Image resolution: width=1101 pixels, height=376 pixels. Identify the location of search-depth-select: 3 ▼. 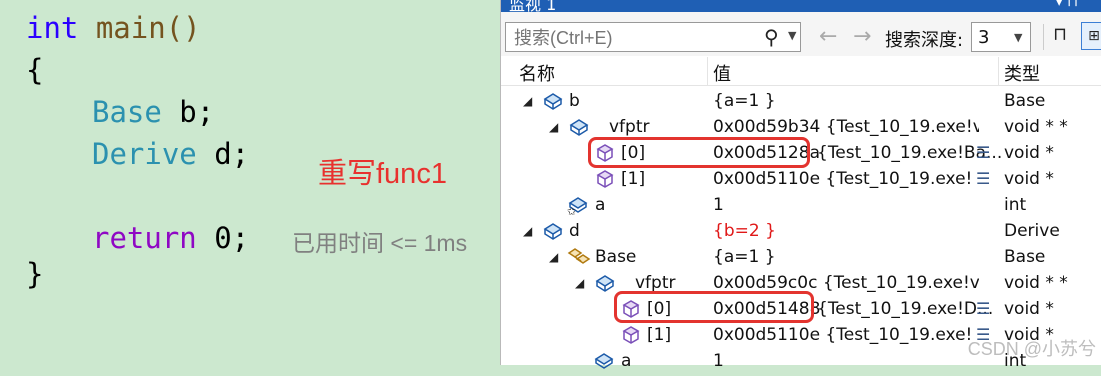
(1001, 37).